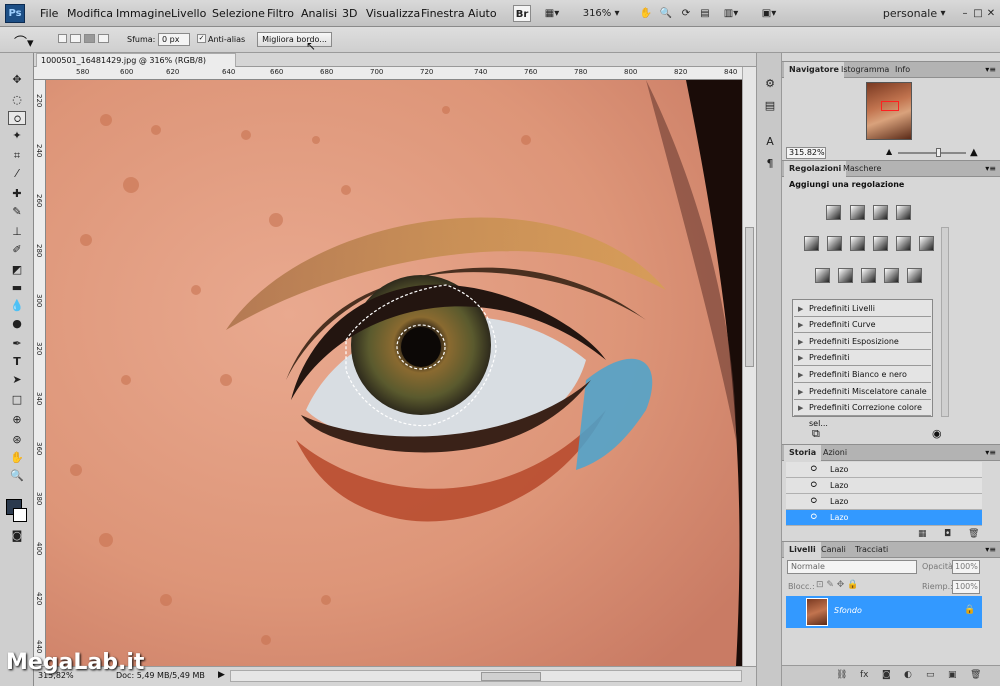 This screenshot has width=1000, height=686. What do you see at coordinates (841, 675) in the screenshot?
I see `link-layers-icon: ⛓` at bounding box center [841, 675].